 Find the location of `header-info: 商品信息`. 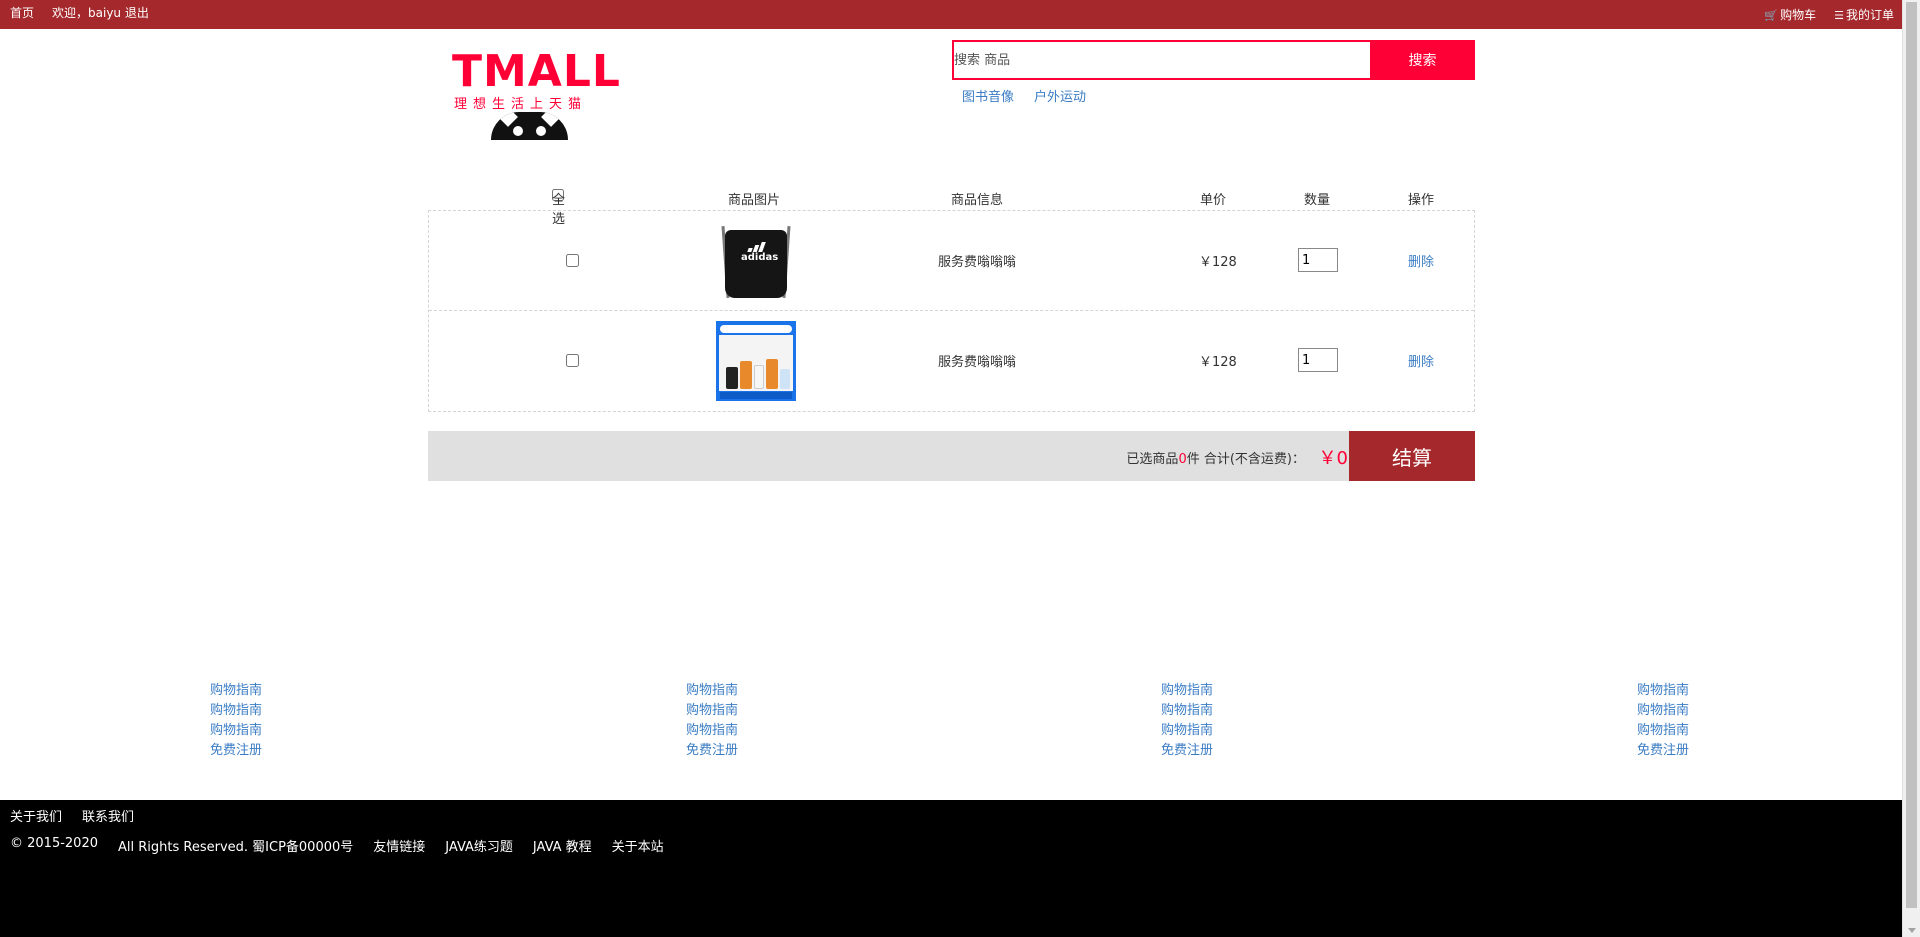

header-info: 商品信息 is located at coordinates (977, 200).